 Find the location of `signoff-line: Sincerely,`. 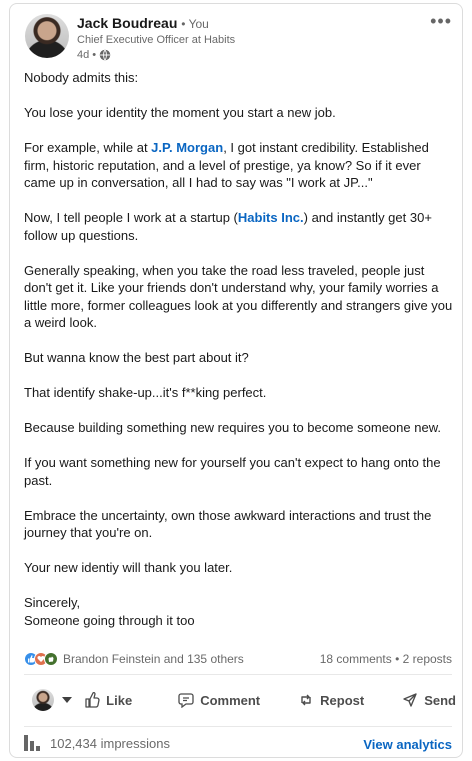

signoff-line: Sincerely, is located at coordinates (52, 602).